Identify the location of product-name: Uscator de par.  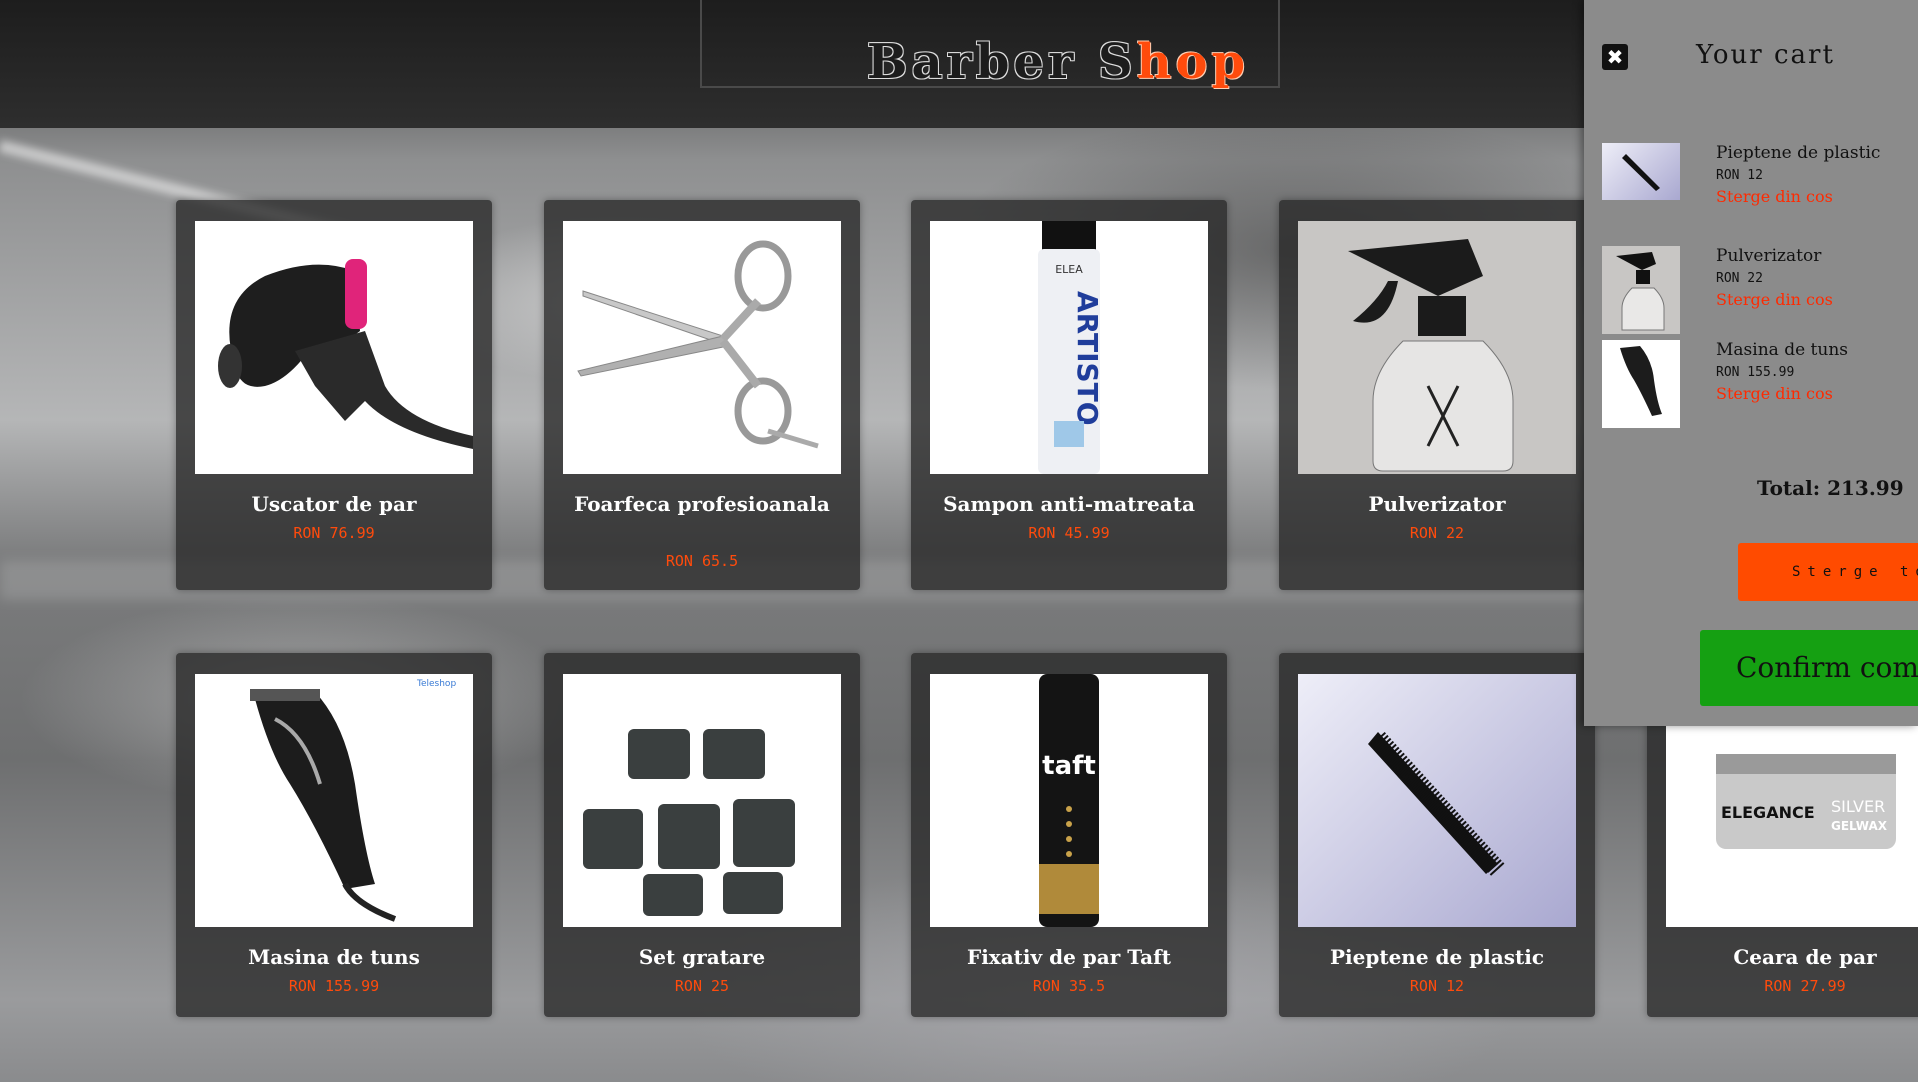
(334, 504).